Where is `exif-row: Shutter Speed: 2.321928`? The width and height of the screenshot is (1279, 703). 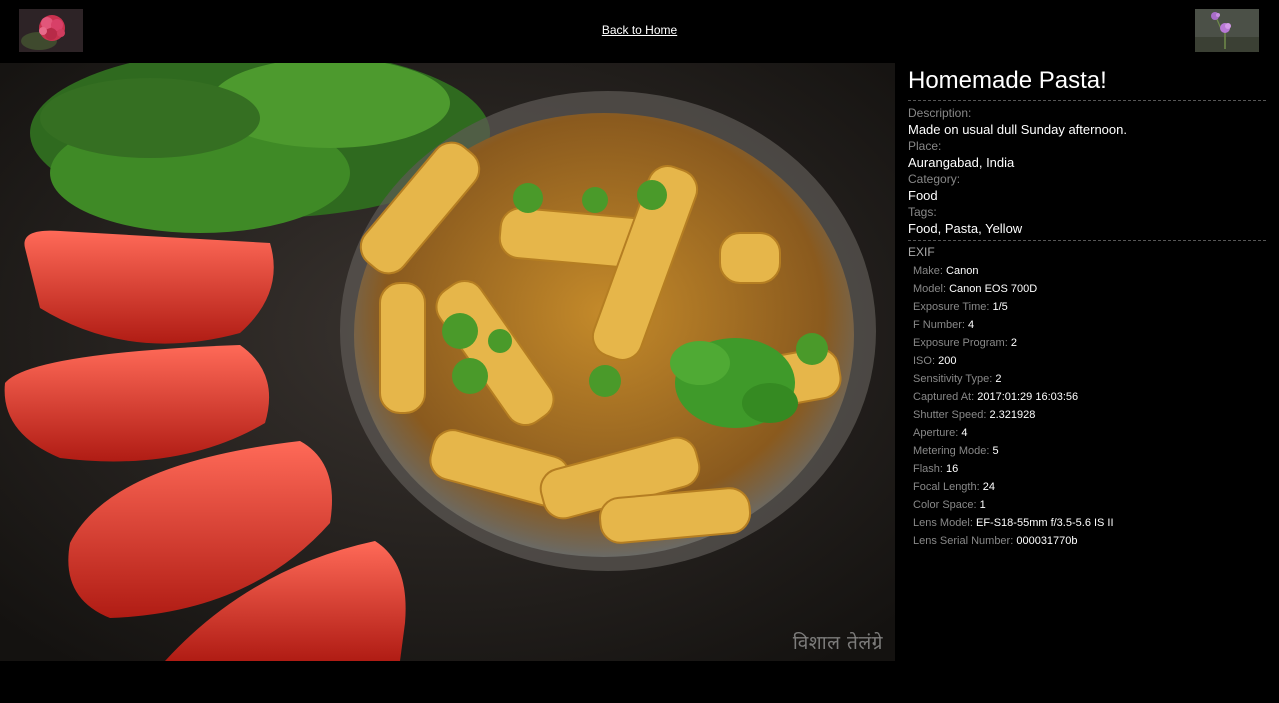 exif-row: Shutter Speed: 2.321928 is located at coordinates (1089, 415).